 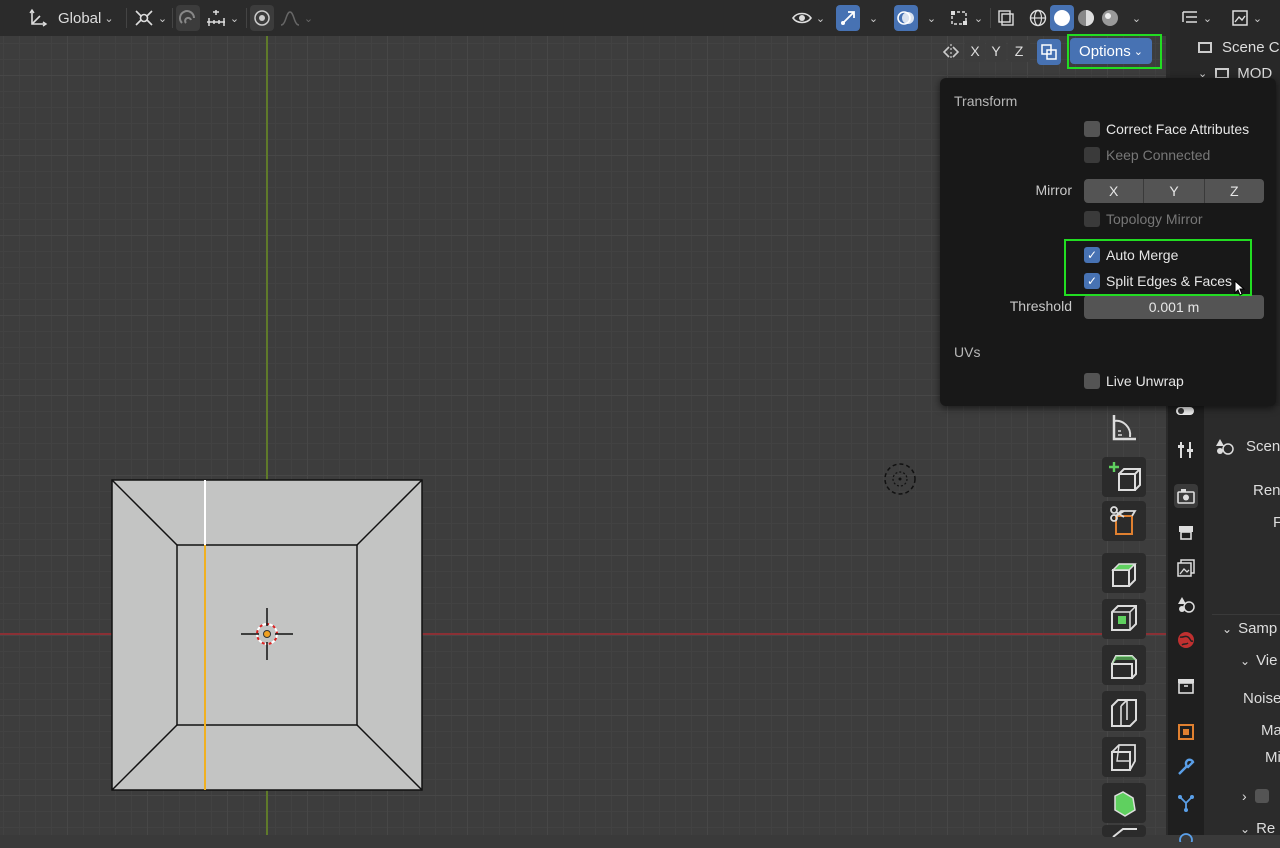 What do you see at coordinates (1049, 52) in the screenshot?
I see `auto-merge-toggle` at bounding box center [1049, 52].